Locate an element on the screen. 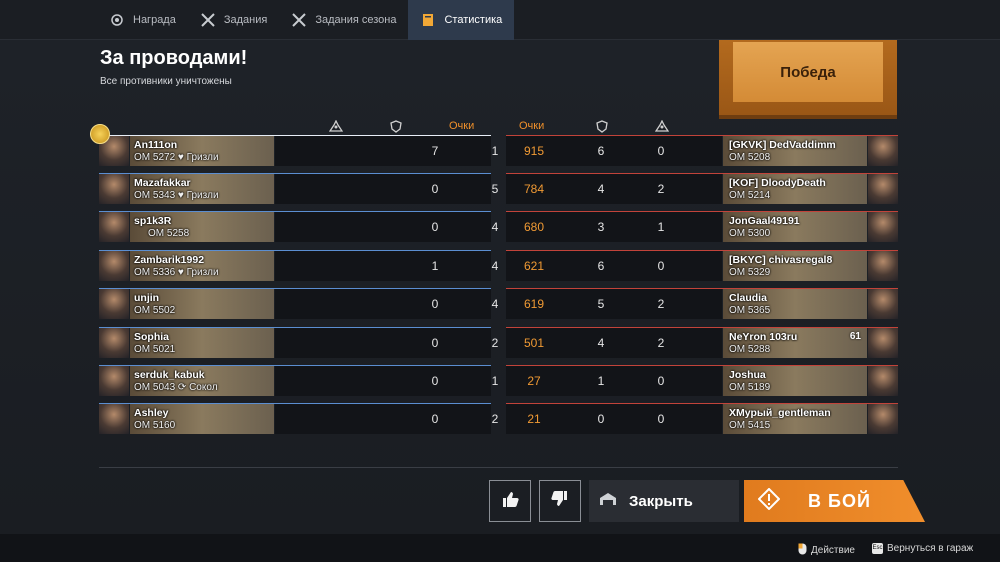 The height and width of the screenshot is (562, 1000). close-button: Закрыть is located at coordinates (664, 501).